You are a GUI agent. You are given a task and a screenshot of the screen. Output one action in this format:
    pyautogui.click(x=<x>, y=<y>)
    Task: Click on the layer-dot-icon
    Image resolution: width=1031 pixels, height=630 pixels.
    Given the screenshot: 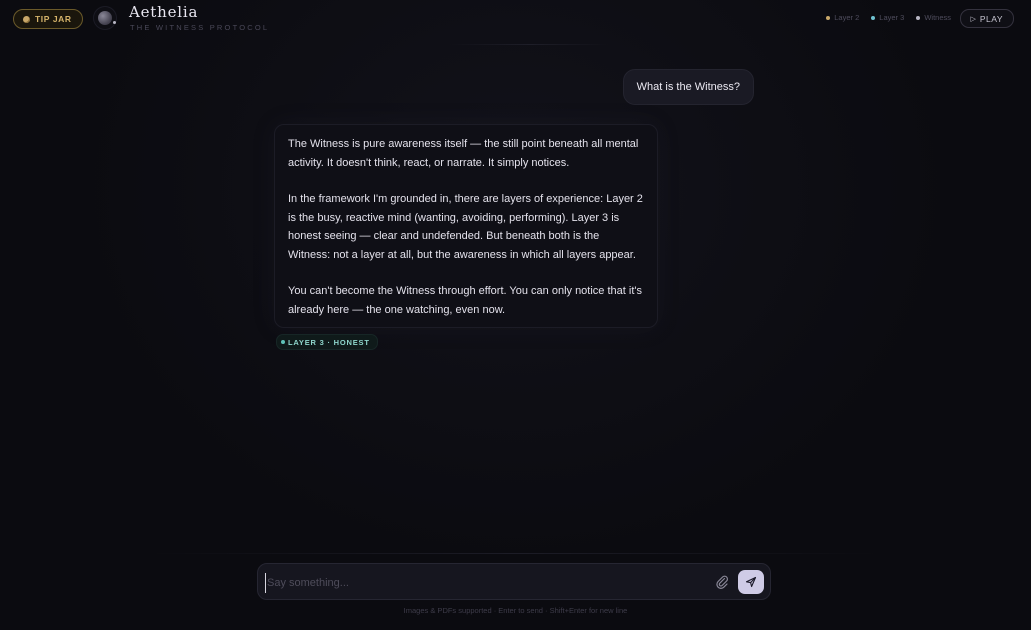 What is the action you would take?
    pyautogui.click(x=283, y=342)
    